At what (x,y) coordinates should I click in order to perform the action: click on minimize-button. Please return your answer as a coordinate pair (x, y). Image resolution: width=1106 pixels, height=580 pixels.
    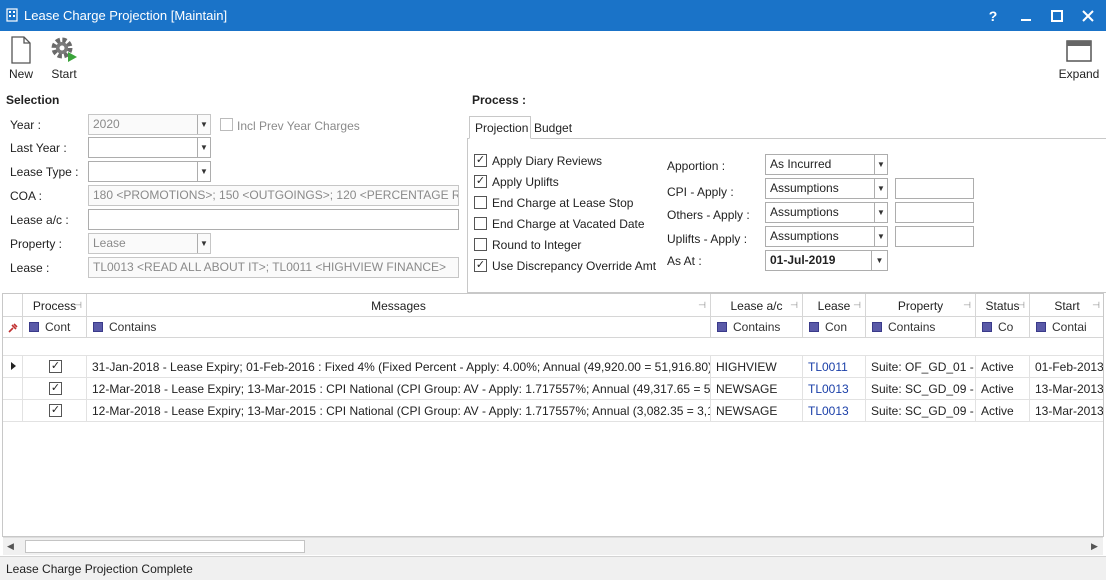
    Looking at the image, I should click on (1026, 15).